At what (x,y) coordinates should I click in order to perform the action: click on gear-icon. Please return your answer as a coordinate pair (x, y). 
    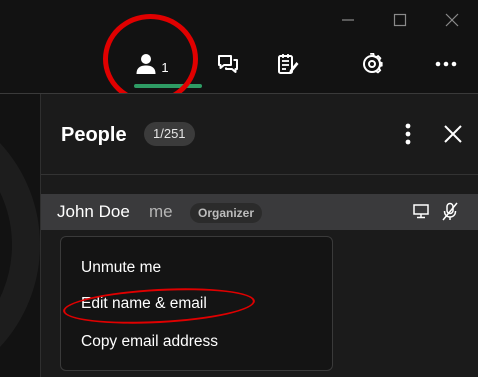
    Looking at the image, I should click on (373, 63).